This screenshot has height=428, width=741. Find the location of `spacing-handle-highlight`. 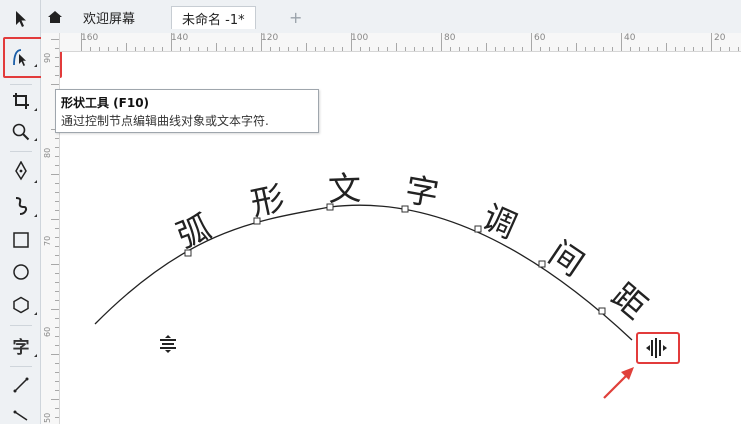

spacing-handle-highlight is located at coordinates (658, 348).